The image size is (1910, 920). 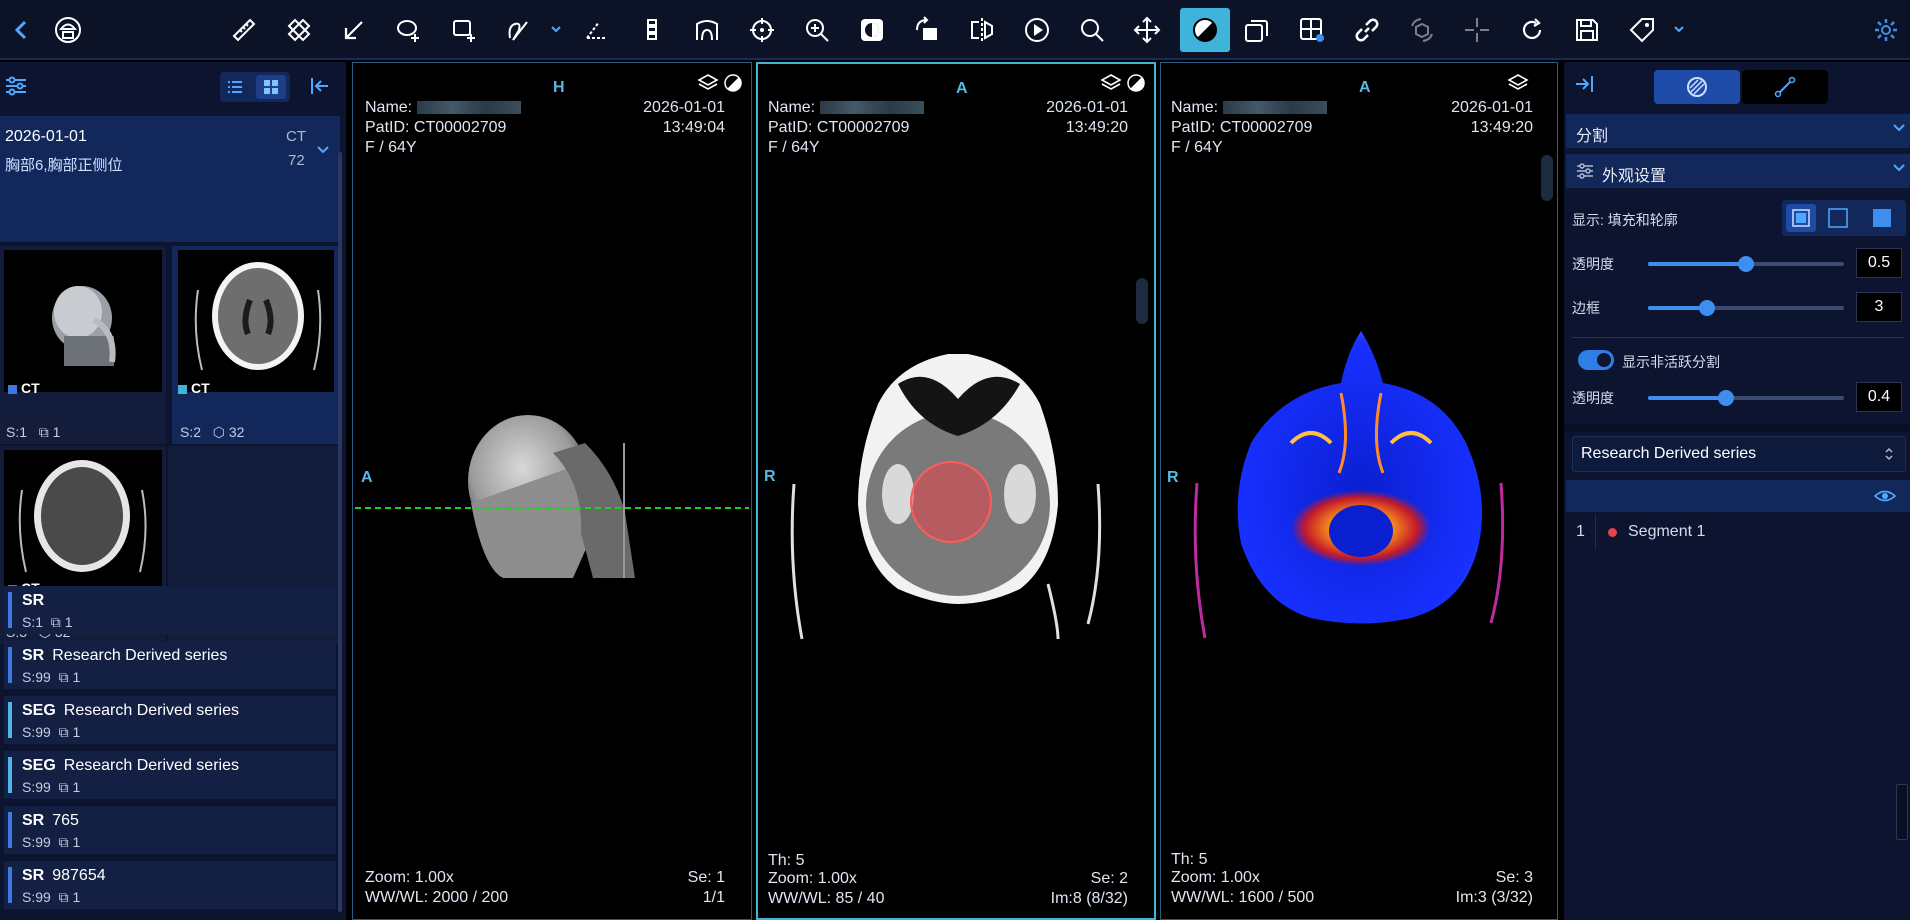 I want to click on series-modality: SR, so click(x=33, y=600).